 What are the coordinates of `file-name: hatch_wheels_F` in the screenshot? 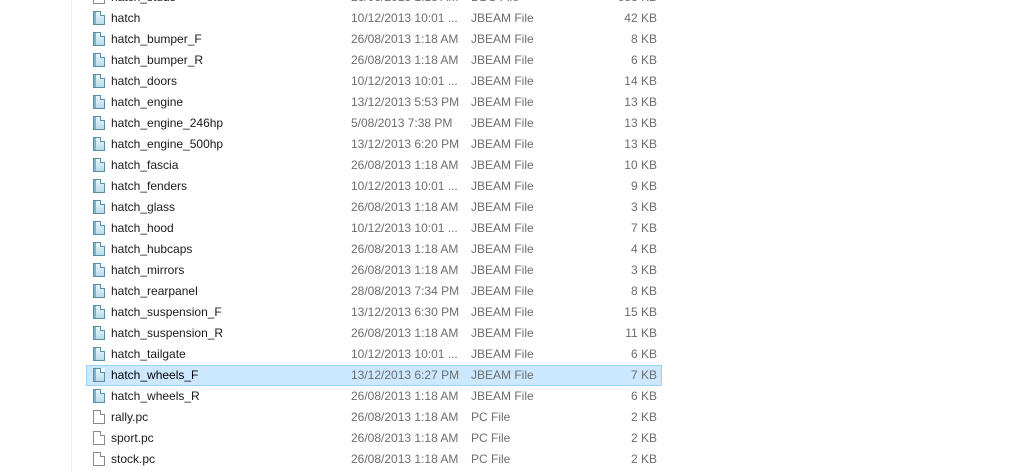 It's located at (155, 375).